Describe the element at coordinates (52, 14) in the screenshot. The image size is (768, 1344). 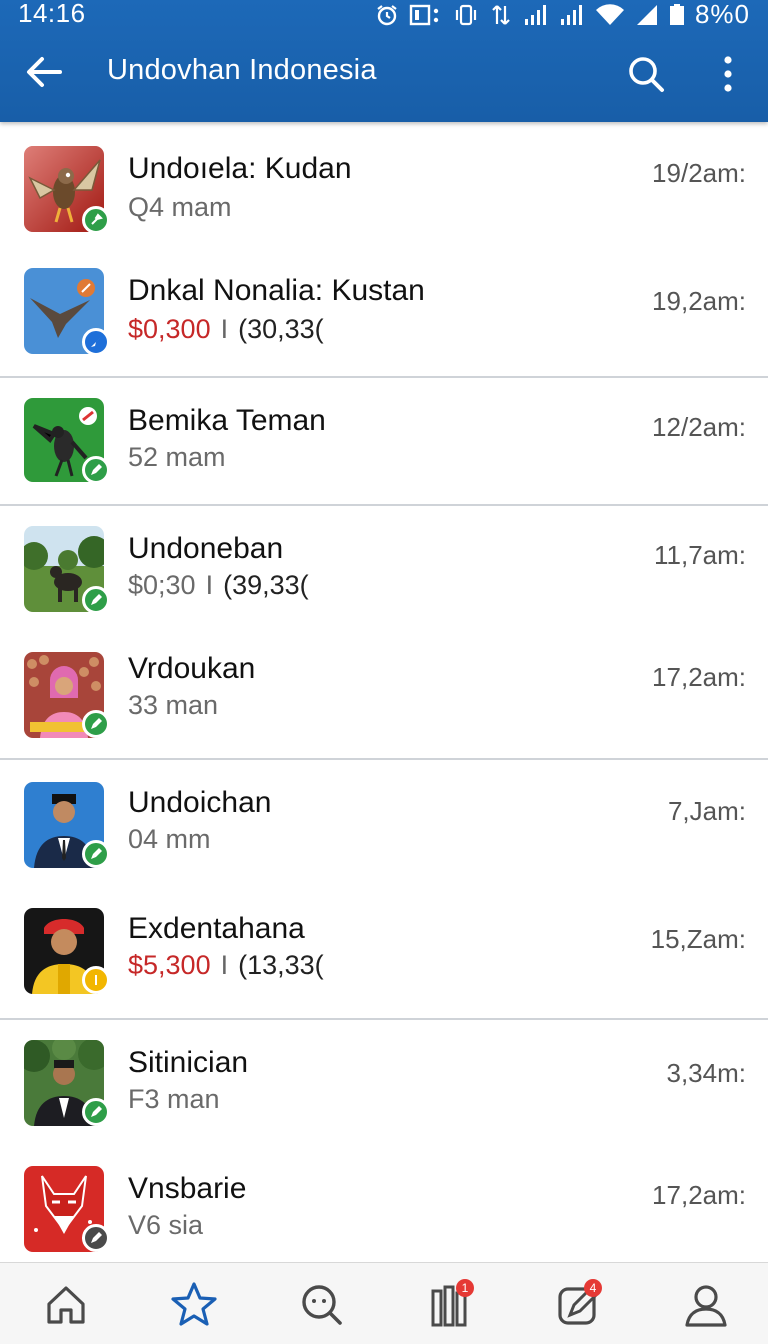
I see `status-time: 14:16` at that location.